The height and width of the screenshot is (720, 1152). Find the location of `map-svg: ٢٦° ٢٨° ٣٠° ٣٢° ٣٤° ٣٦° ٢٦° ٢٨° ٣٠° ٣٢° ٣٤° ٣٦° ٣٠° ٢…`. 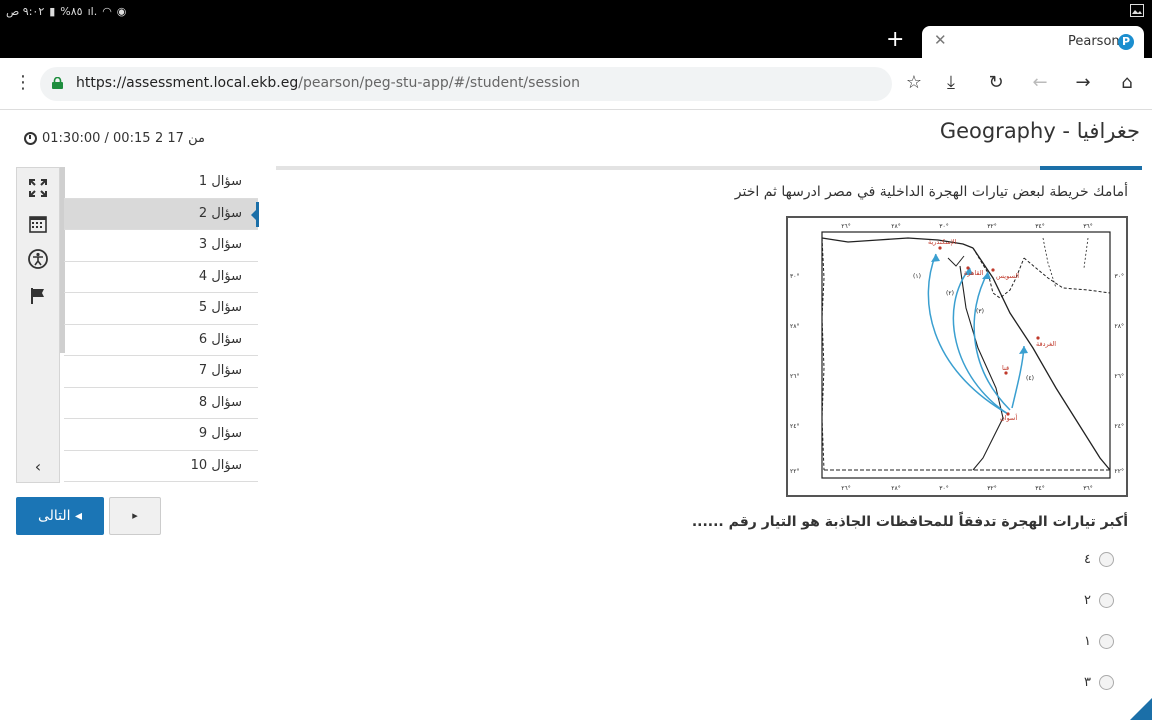

map-svg: ٢٦° ٢٨° ٣٠° ٣٢° ٣٤° ٣٦° ٢٦° ٢٨° ٣٠° ٣٢° ٣٤° ٣٦° ٣٠° ٢… is located at coordinates (957, 357).